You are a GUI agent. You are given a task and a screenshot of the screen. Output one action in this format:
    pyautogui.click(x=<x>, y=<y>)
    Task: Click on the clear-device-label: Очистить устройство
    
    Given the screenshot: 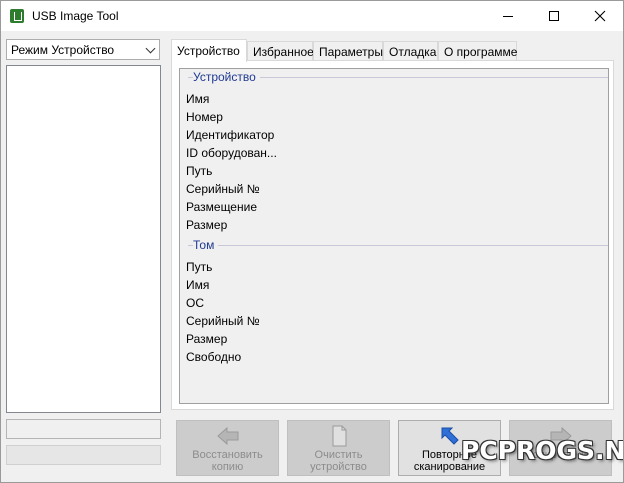 What is the action you would take?
    pyautogui.click(x=338, y=461)
    